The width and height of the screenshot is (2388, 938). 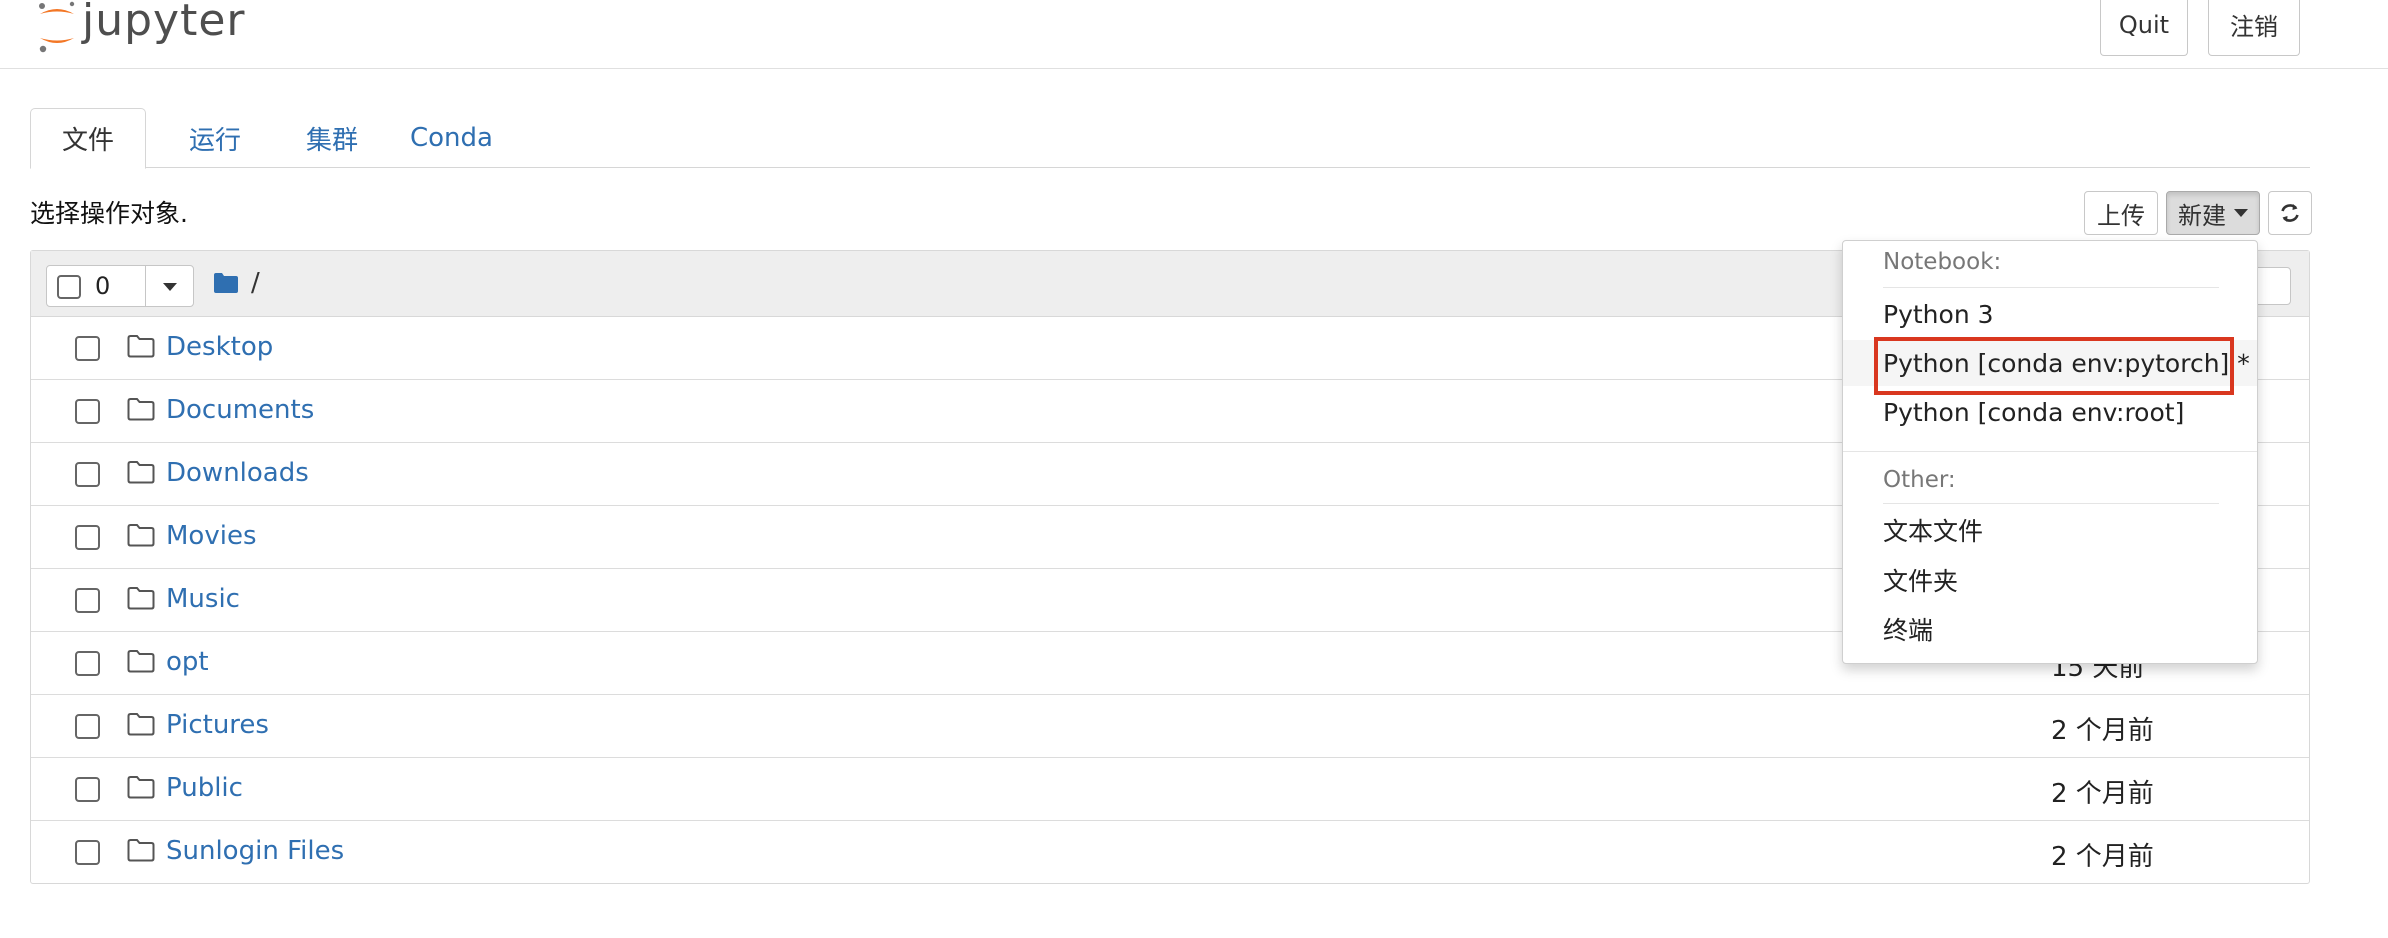 I want to click on folder-link: Music, so click(x=203, y=599).